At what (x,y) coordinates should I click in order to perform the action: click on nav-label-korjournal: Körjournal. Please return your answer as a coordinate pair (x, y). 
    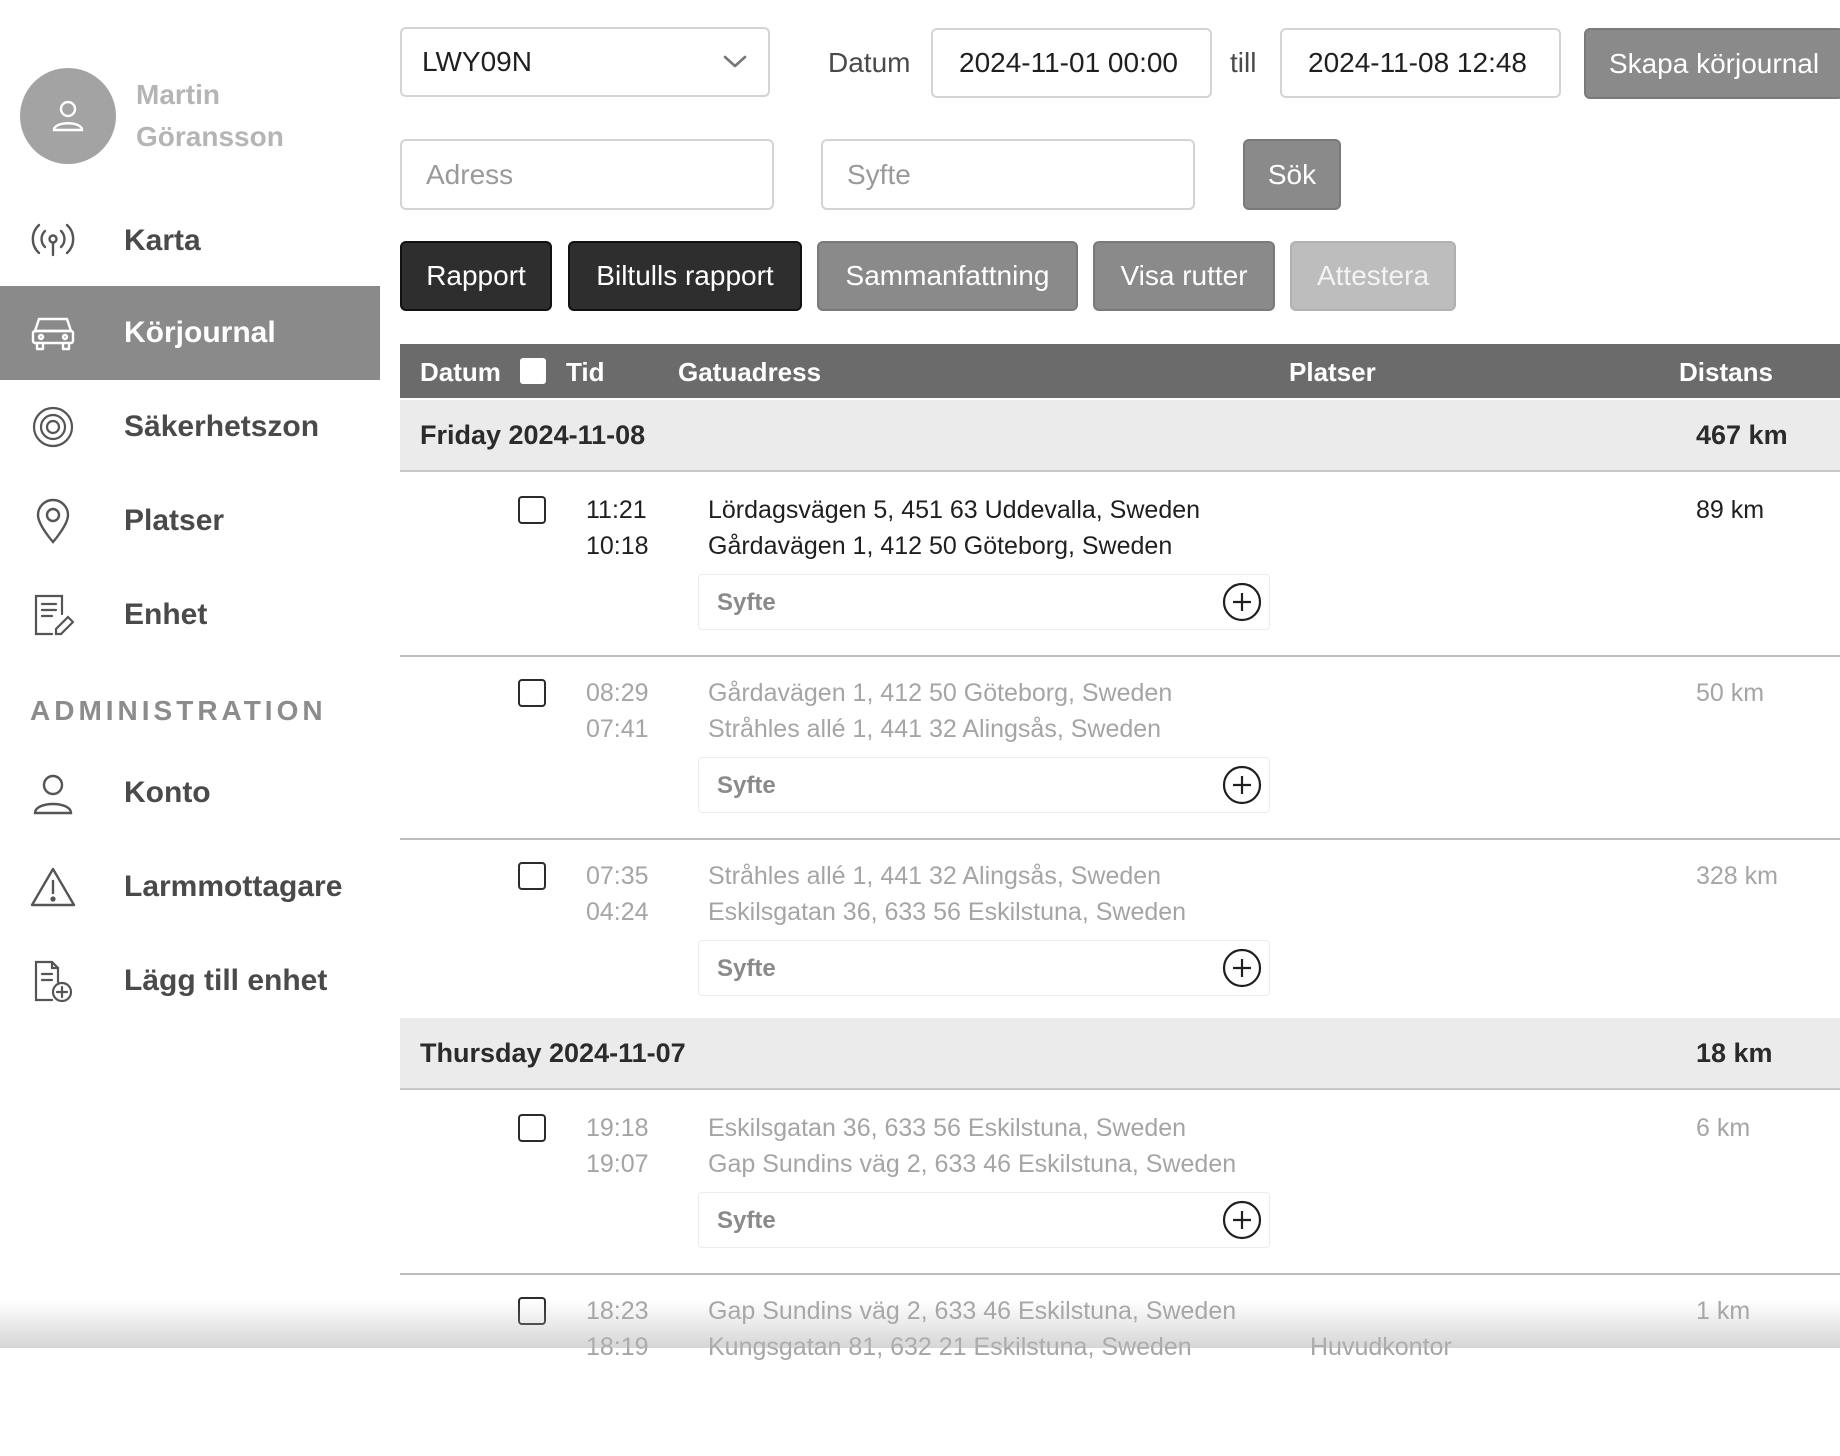
    Looking at the image, I should click on (200, 332).